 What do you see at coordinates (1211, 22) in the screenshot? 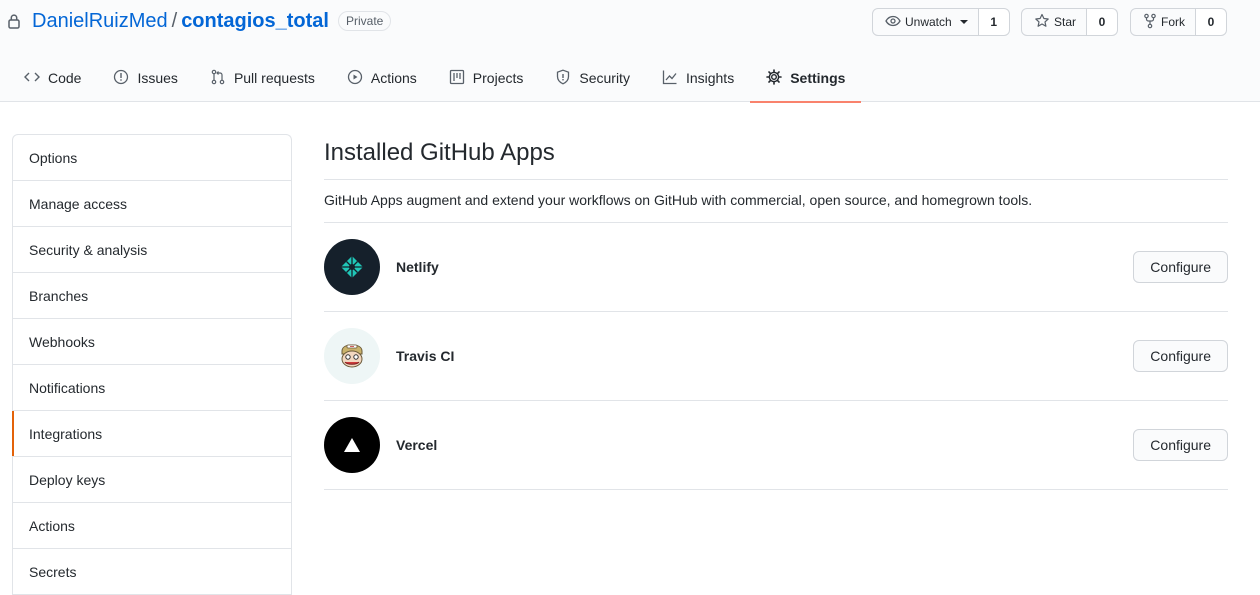
I see `forks-count: 0` at bounding box center [1211, 22].